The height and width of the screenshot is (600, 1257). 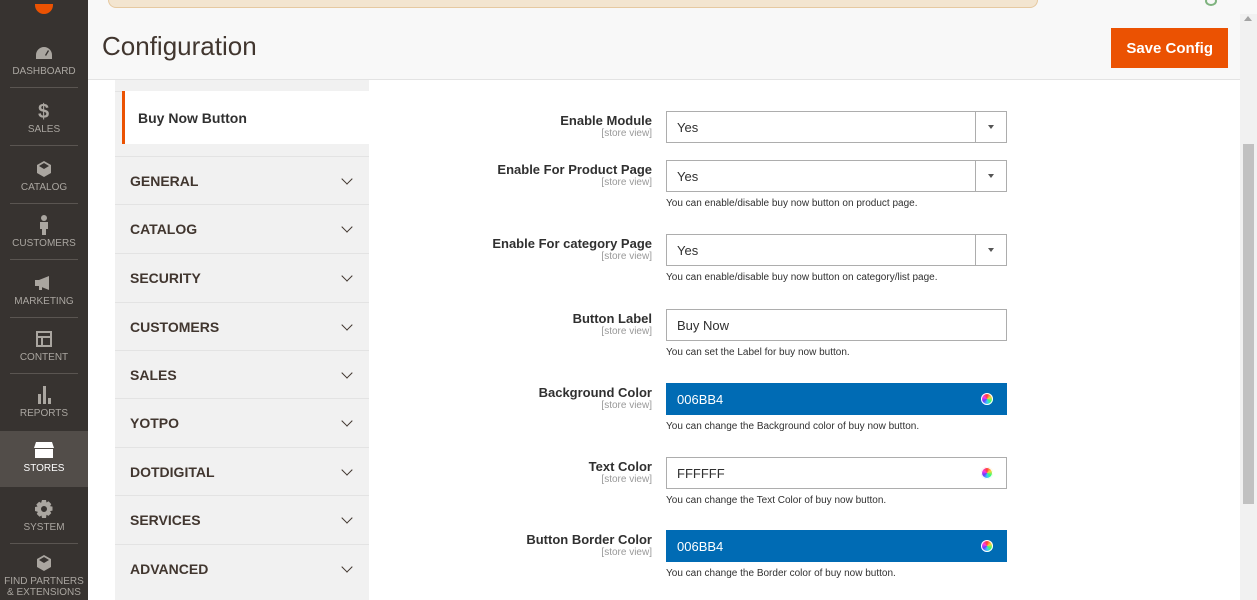 What do you see at coordinates (242, 568) in the screenshot?
I see `section-advanced: ADVANCED` at bounding box center [242, 568].